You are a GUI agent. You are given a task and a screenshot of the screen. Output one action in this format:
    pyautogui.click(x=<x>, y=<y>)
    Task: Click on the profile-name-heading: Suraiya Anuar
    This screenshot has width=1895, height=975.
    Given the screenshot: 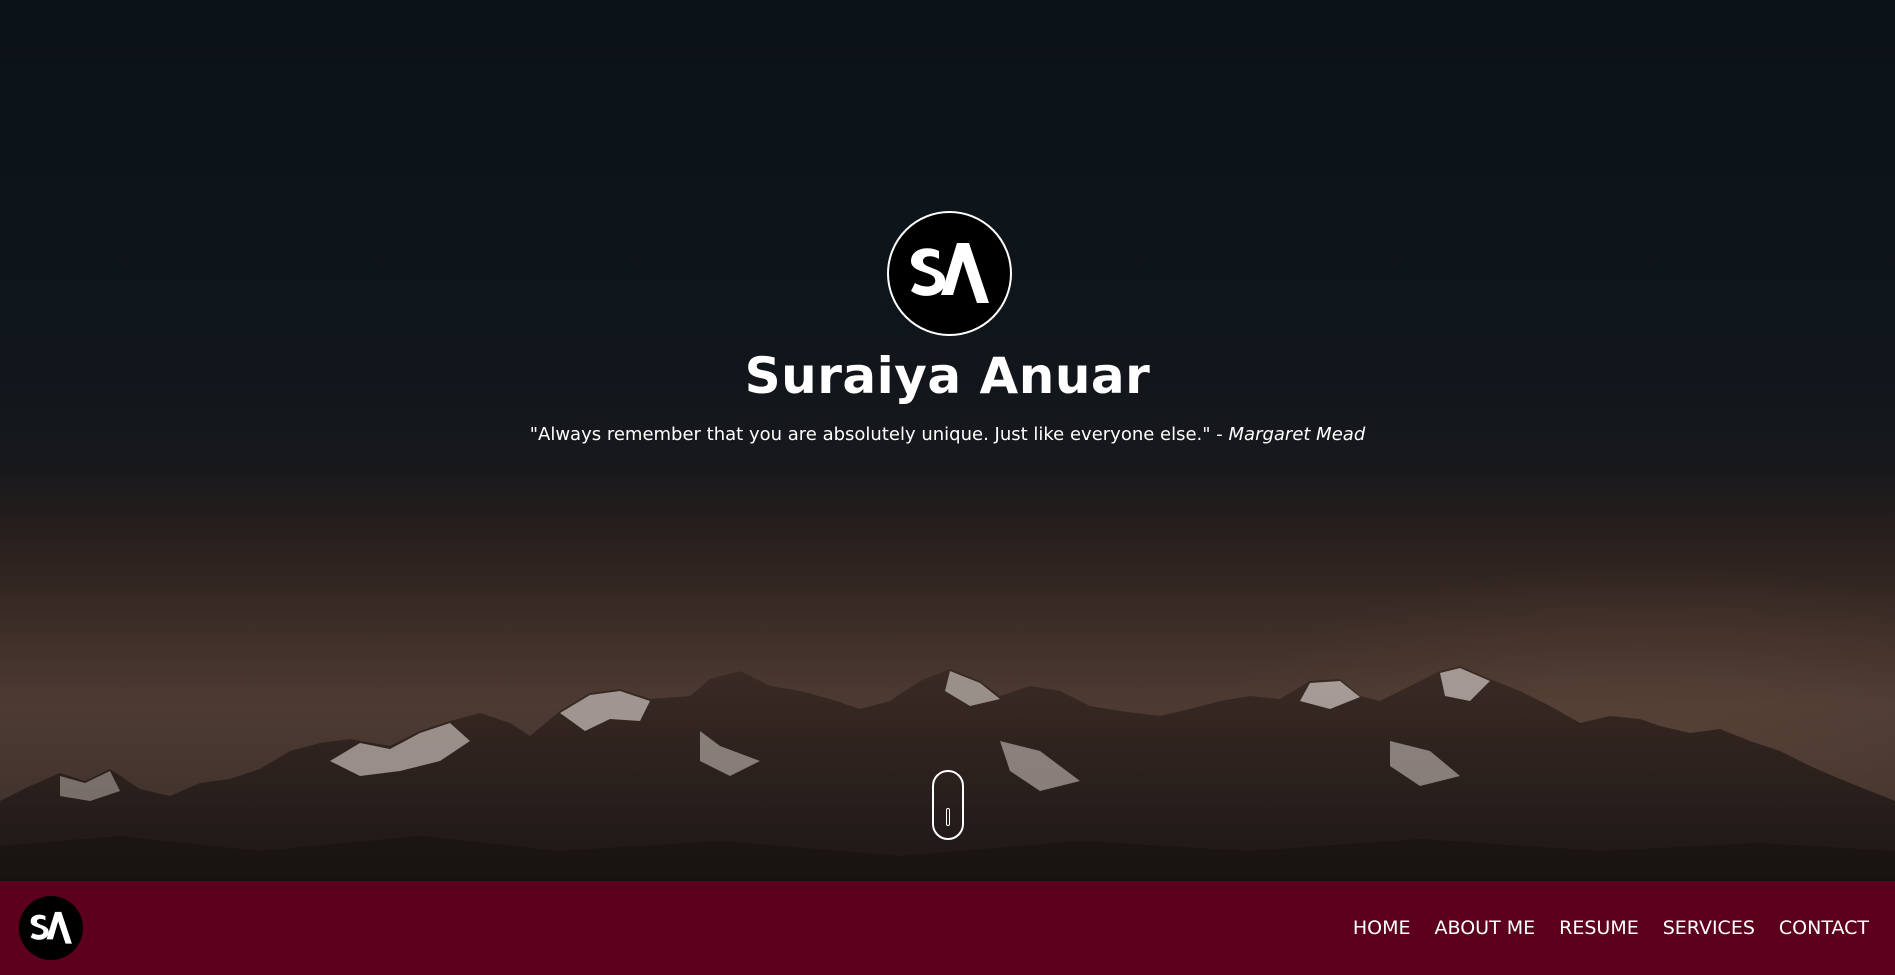 What is the action you would take?
    pyautogui.click(x=947, y=376)
    